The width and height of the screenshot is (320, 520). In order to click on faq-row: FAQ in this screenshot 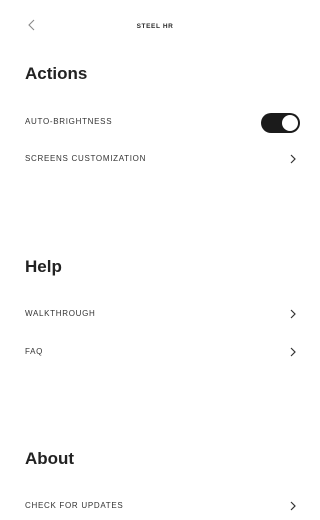, I will do `click(155, 353)`.